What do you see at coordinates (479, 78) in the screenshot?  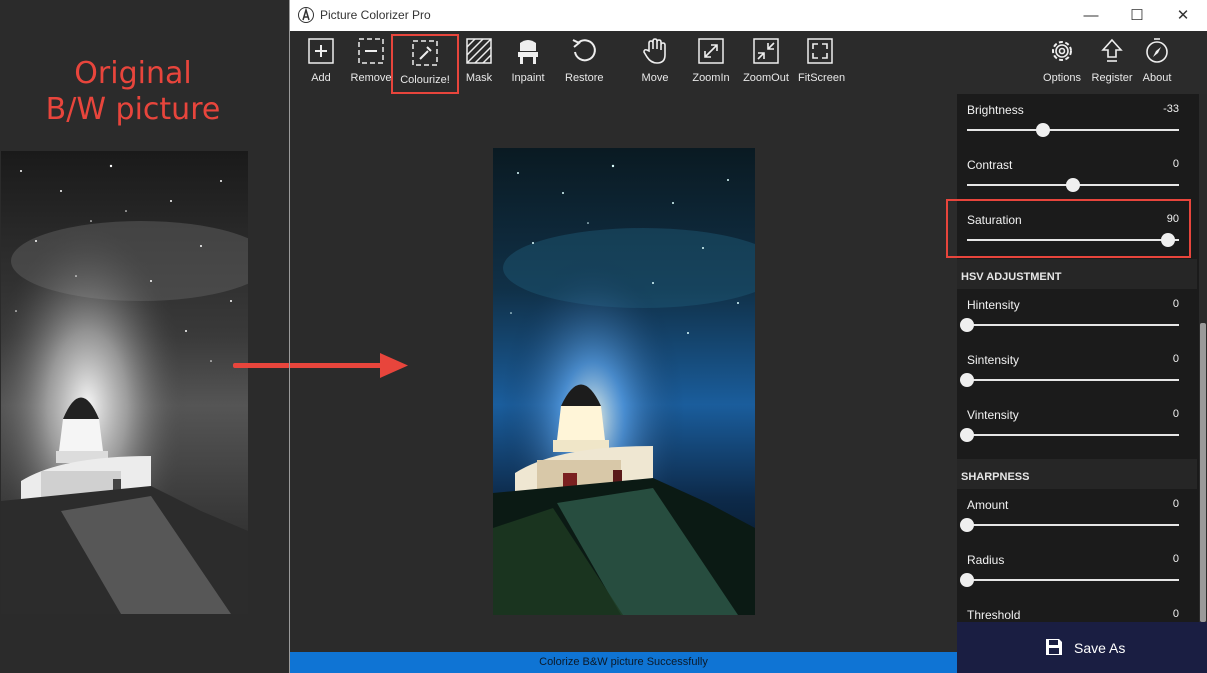 I see `mask-label: Mask` at bounding box center [479, 78].